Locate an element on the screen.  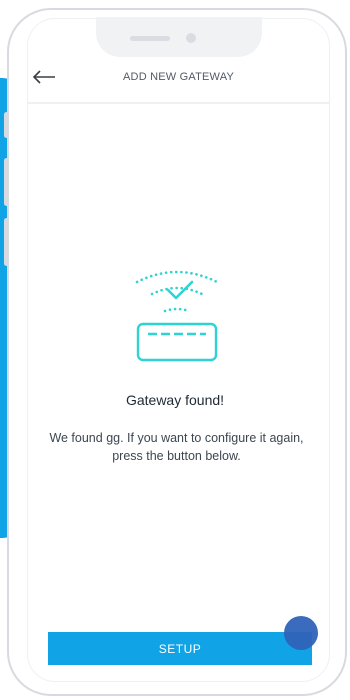
app-header: ADD NEW GATEWAY is located at coordinates (178, 83).